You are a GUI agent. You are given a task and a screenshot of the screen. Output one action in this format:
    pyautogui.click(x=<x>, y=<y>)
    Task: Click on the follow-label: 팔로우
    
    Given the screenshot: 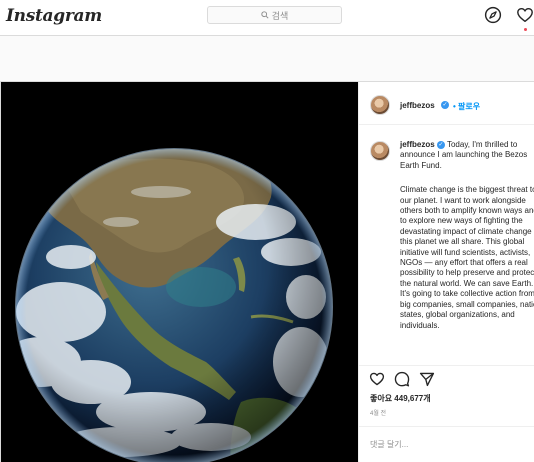 What is the action you would take?
    pyautogui.click(x=469, y=106)
    